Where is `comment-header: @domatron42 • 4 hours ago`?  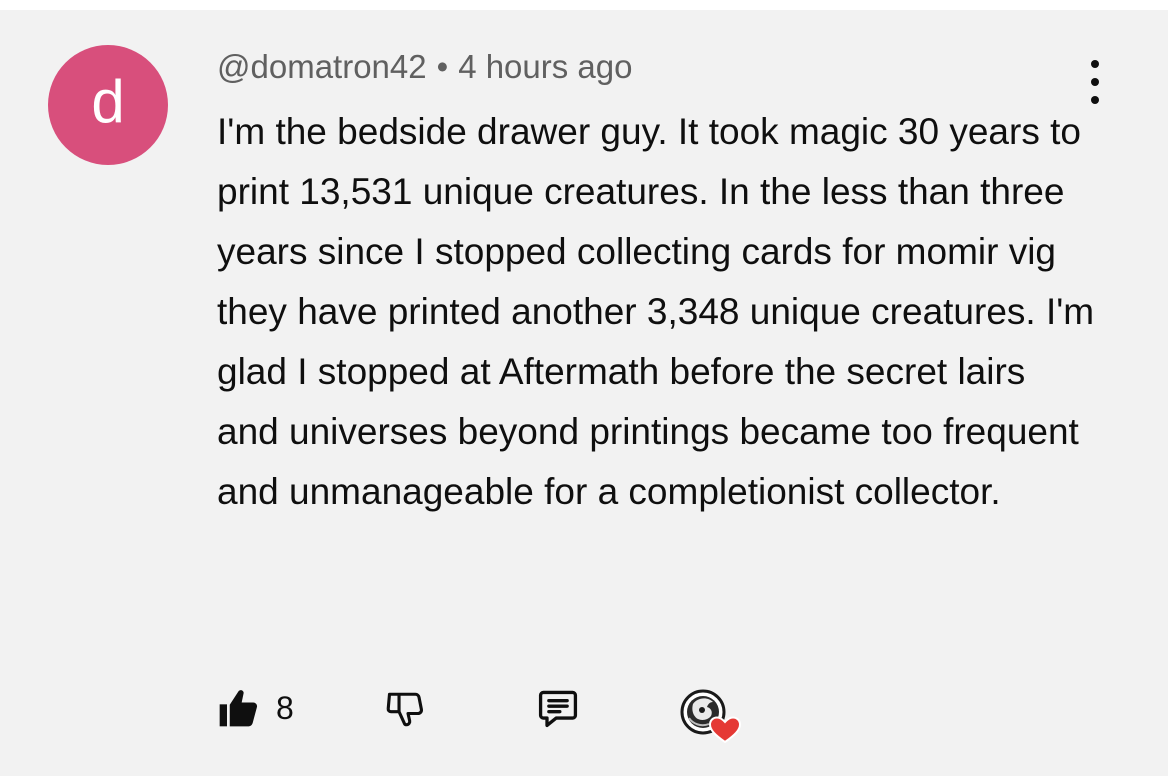 comment-header: @domatron42 • 4 hours ago is located at coordinates (425, 67).